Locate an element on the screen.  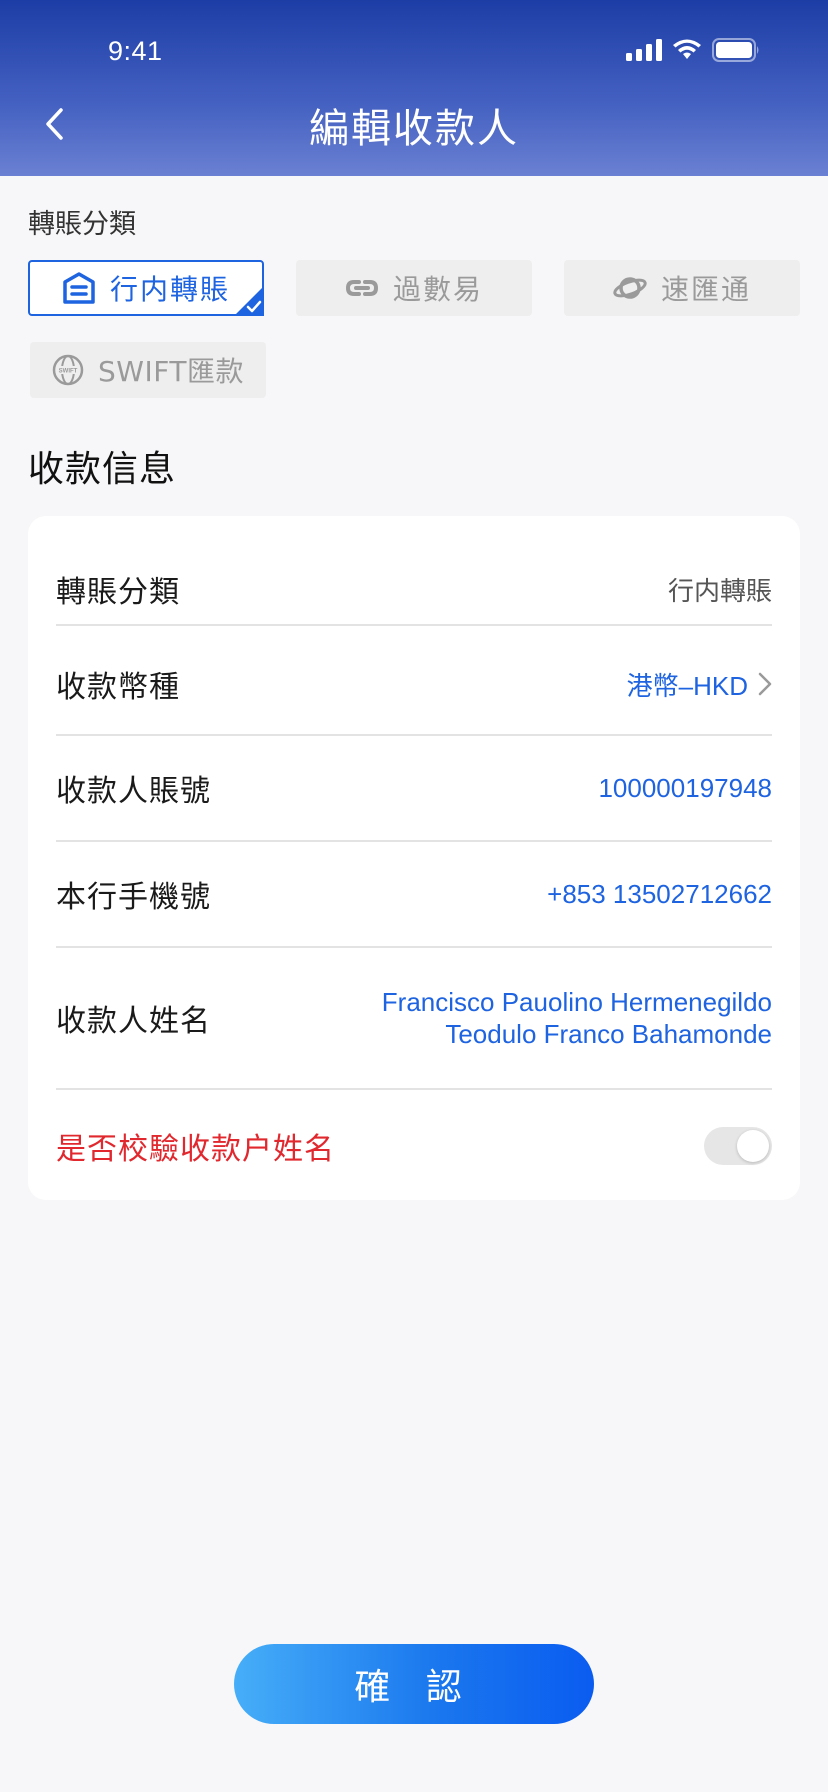
payee-name-line2: Teodulo Franco Bahamonde is located at coordinates (608, 1034).